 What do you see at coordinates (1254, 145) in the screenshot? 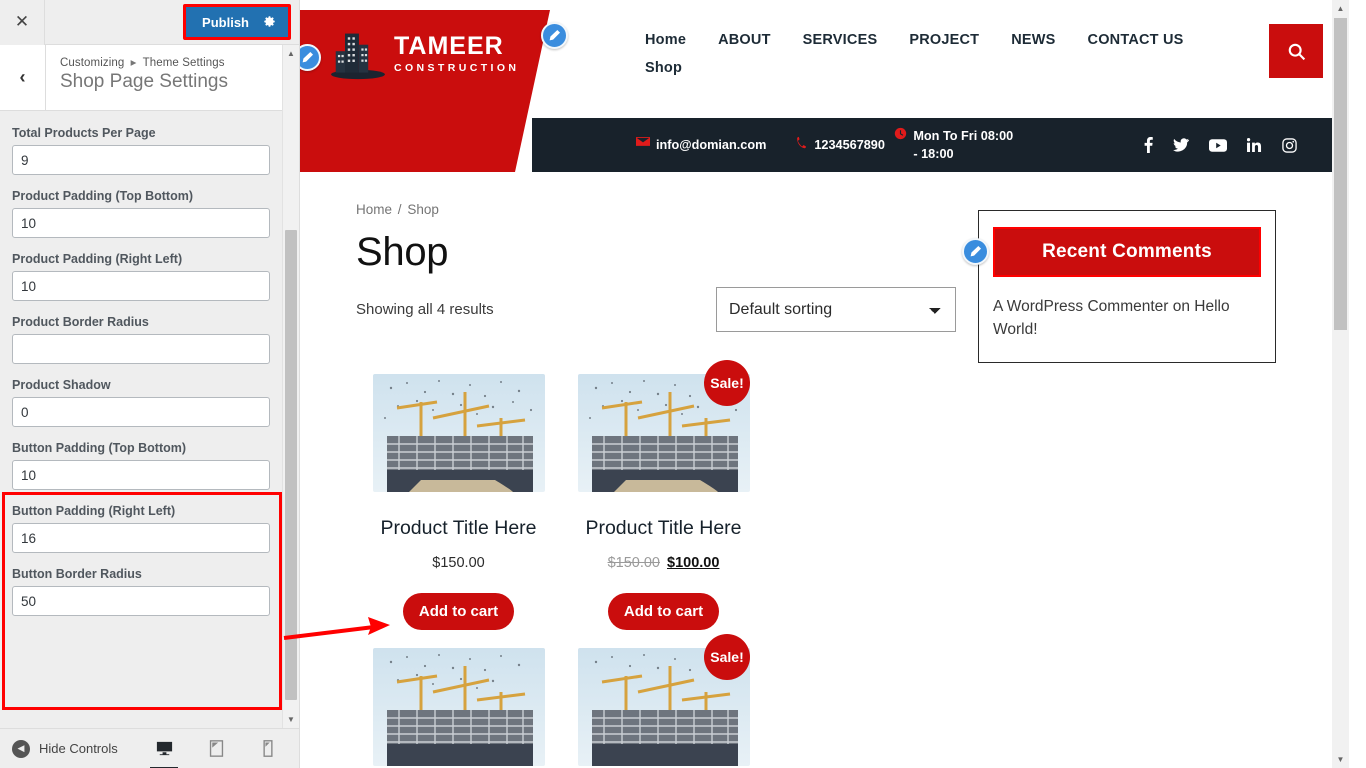
I see `linkedin-icon` at bounding box center [1254, 145].